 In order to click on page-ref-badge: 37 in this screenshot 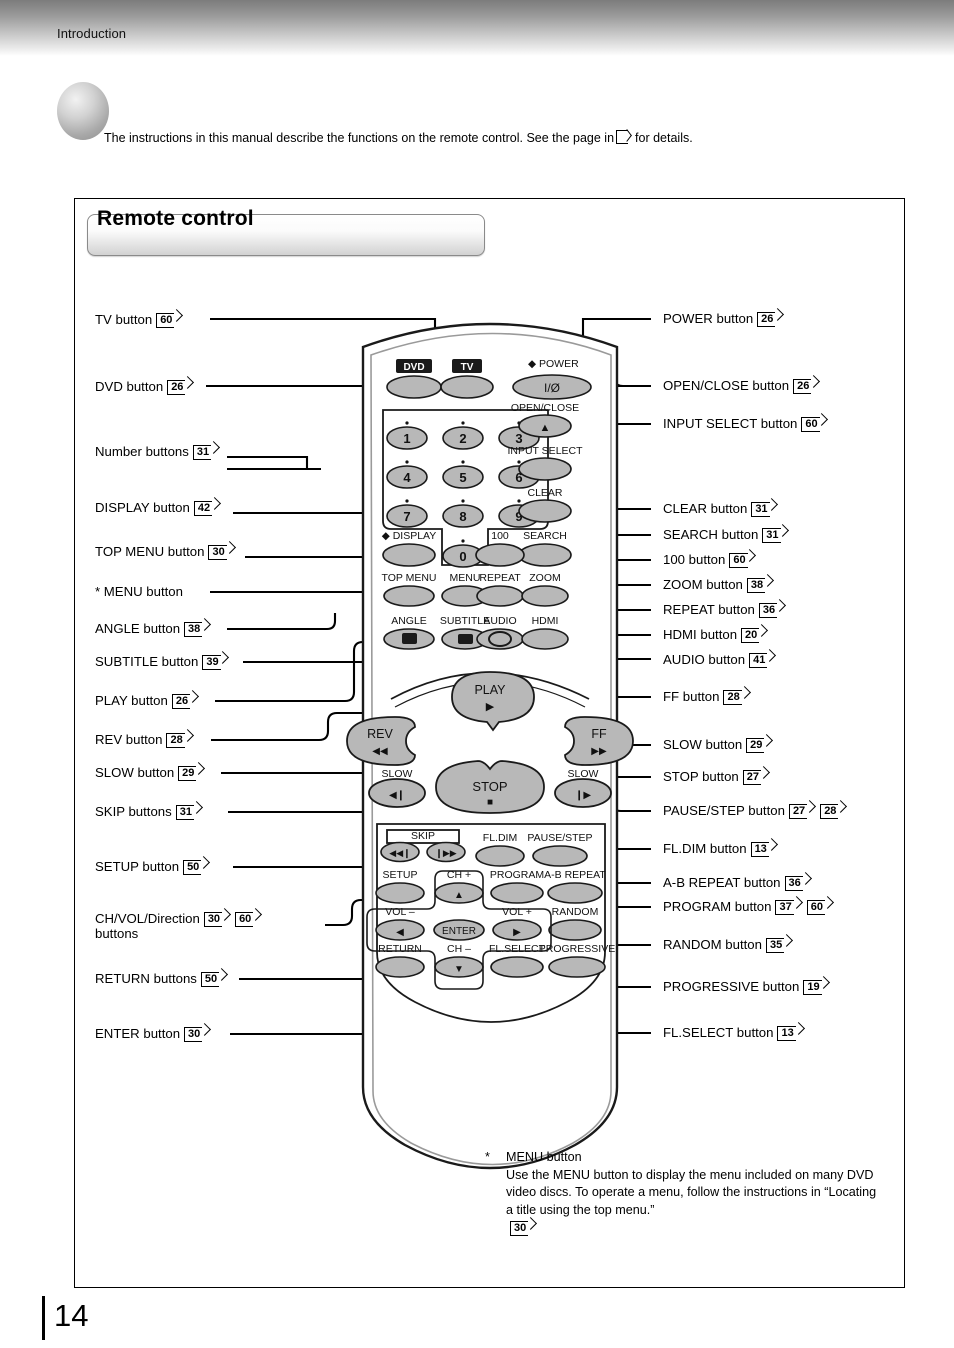, I will do `click(784, 906)`.